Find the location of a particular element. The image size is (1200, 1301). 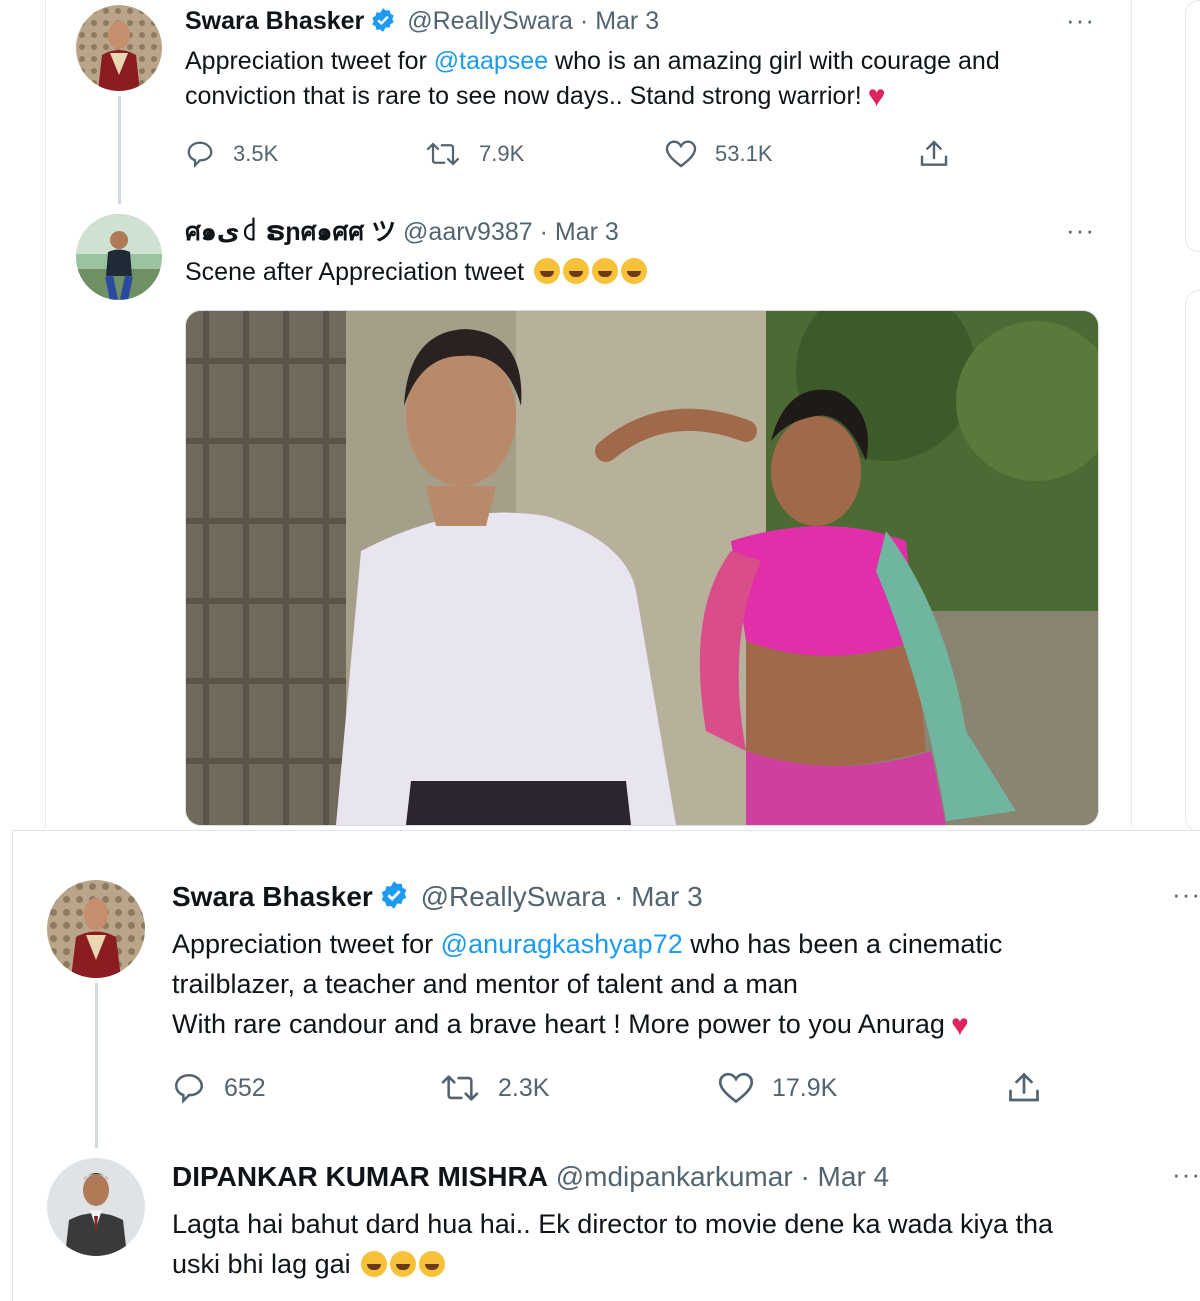

reply-button: 3.5K is located at coordinates (231, 154).